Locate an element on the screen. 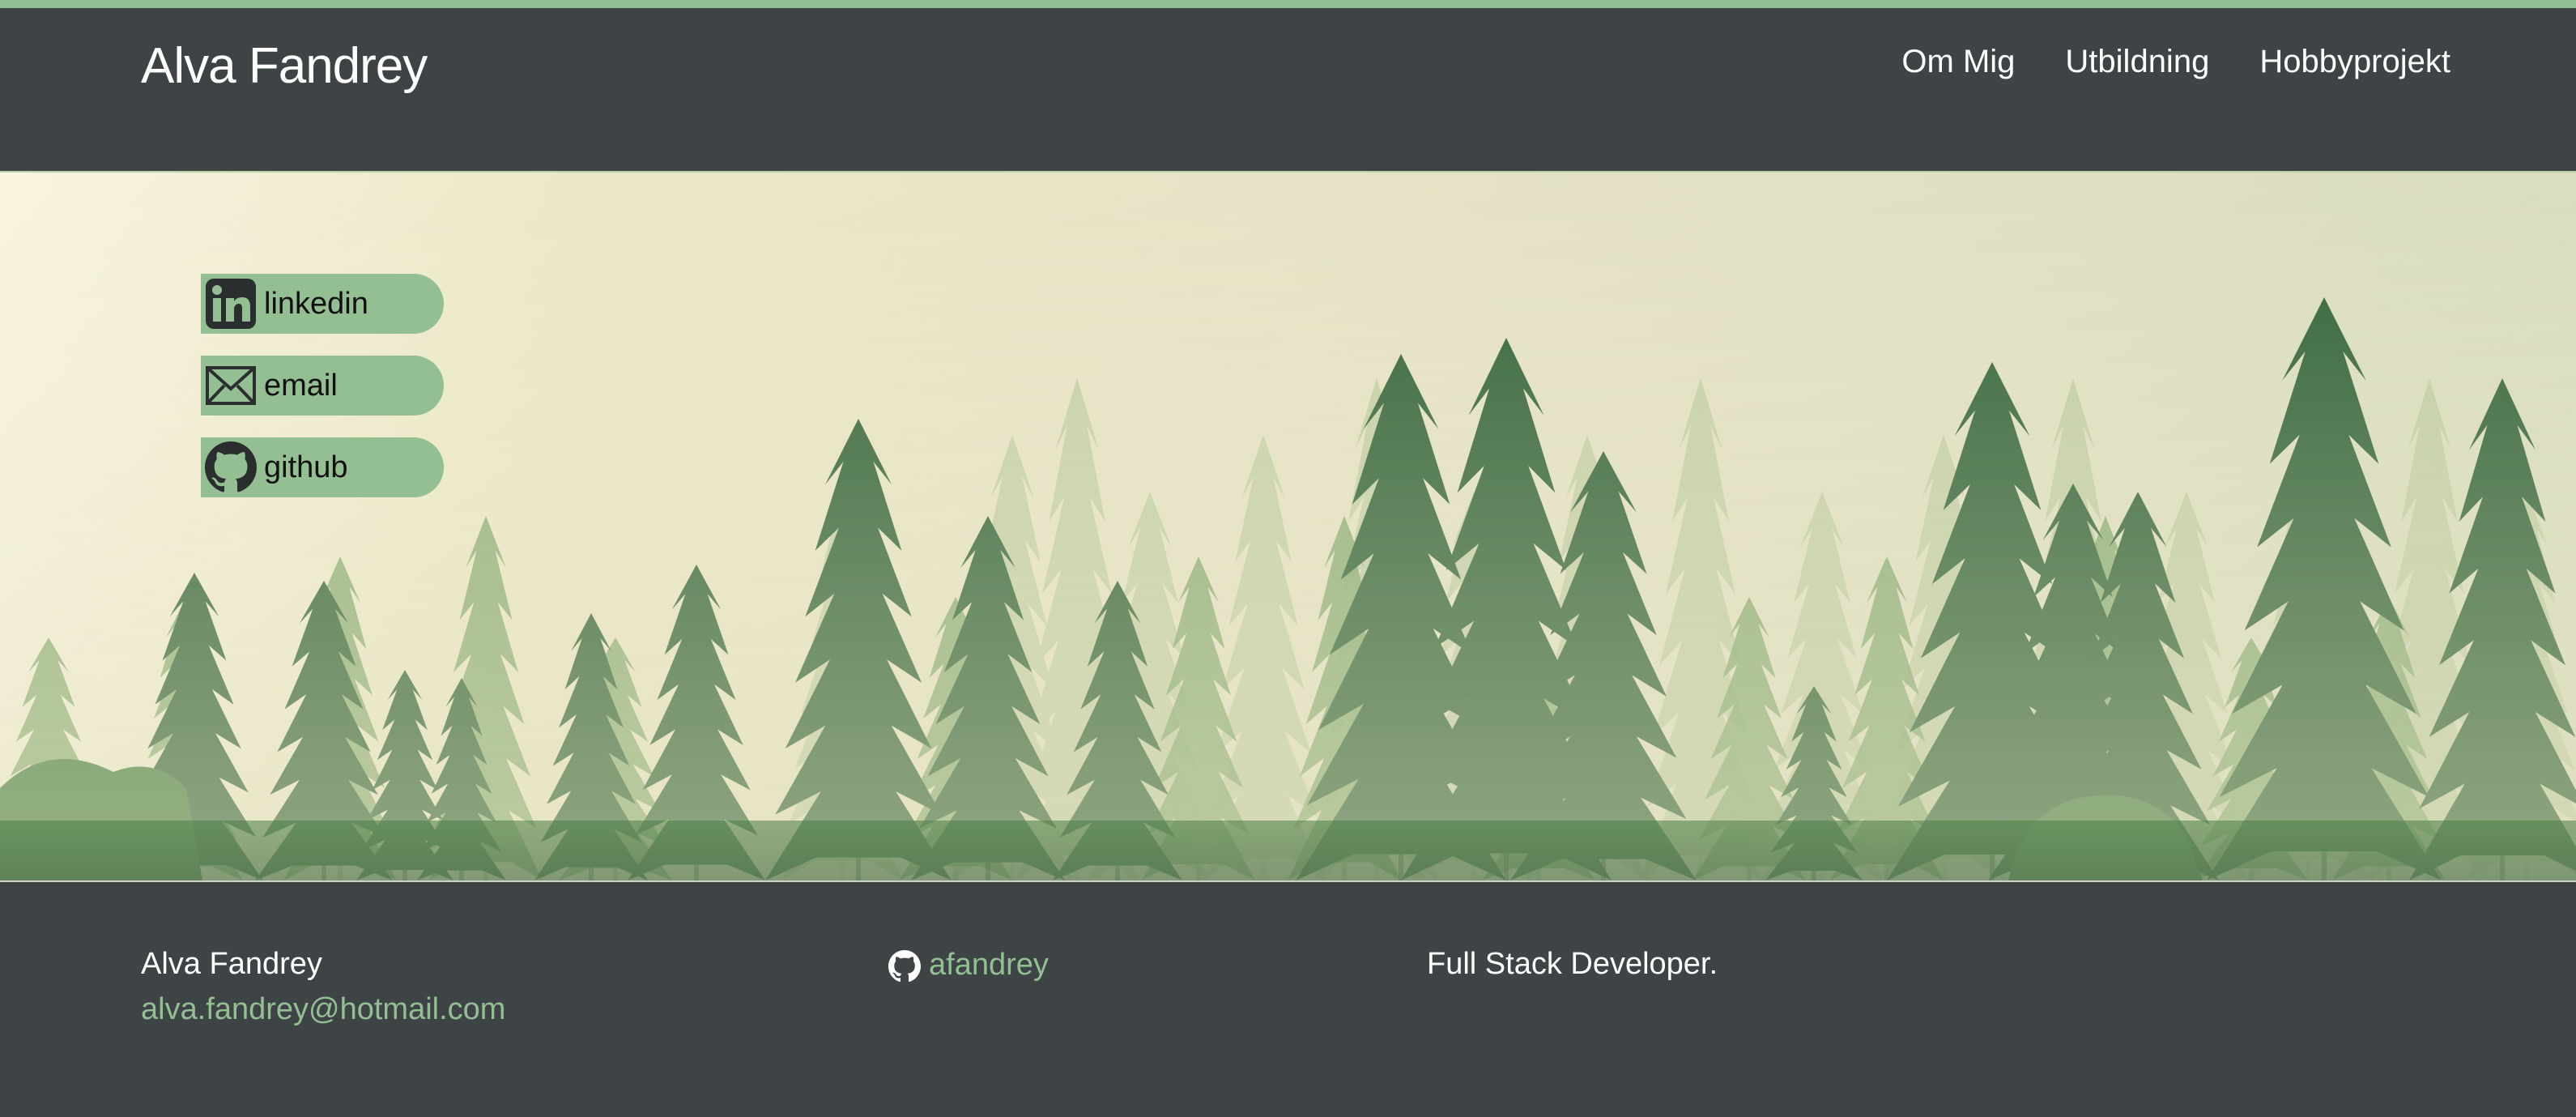  linkedin-label: linkedin is located at coordinates (316, 303).